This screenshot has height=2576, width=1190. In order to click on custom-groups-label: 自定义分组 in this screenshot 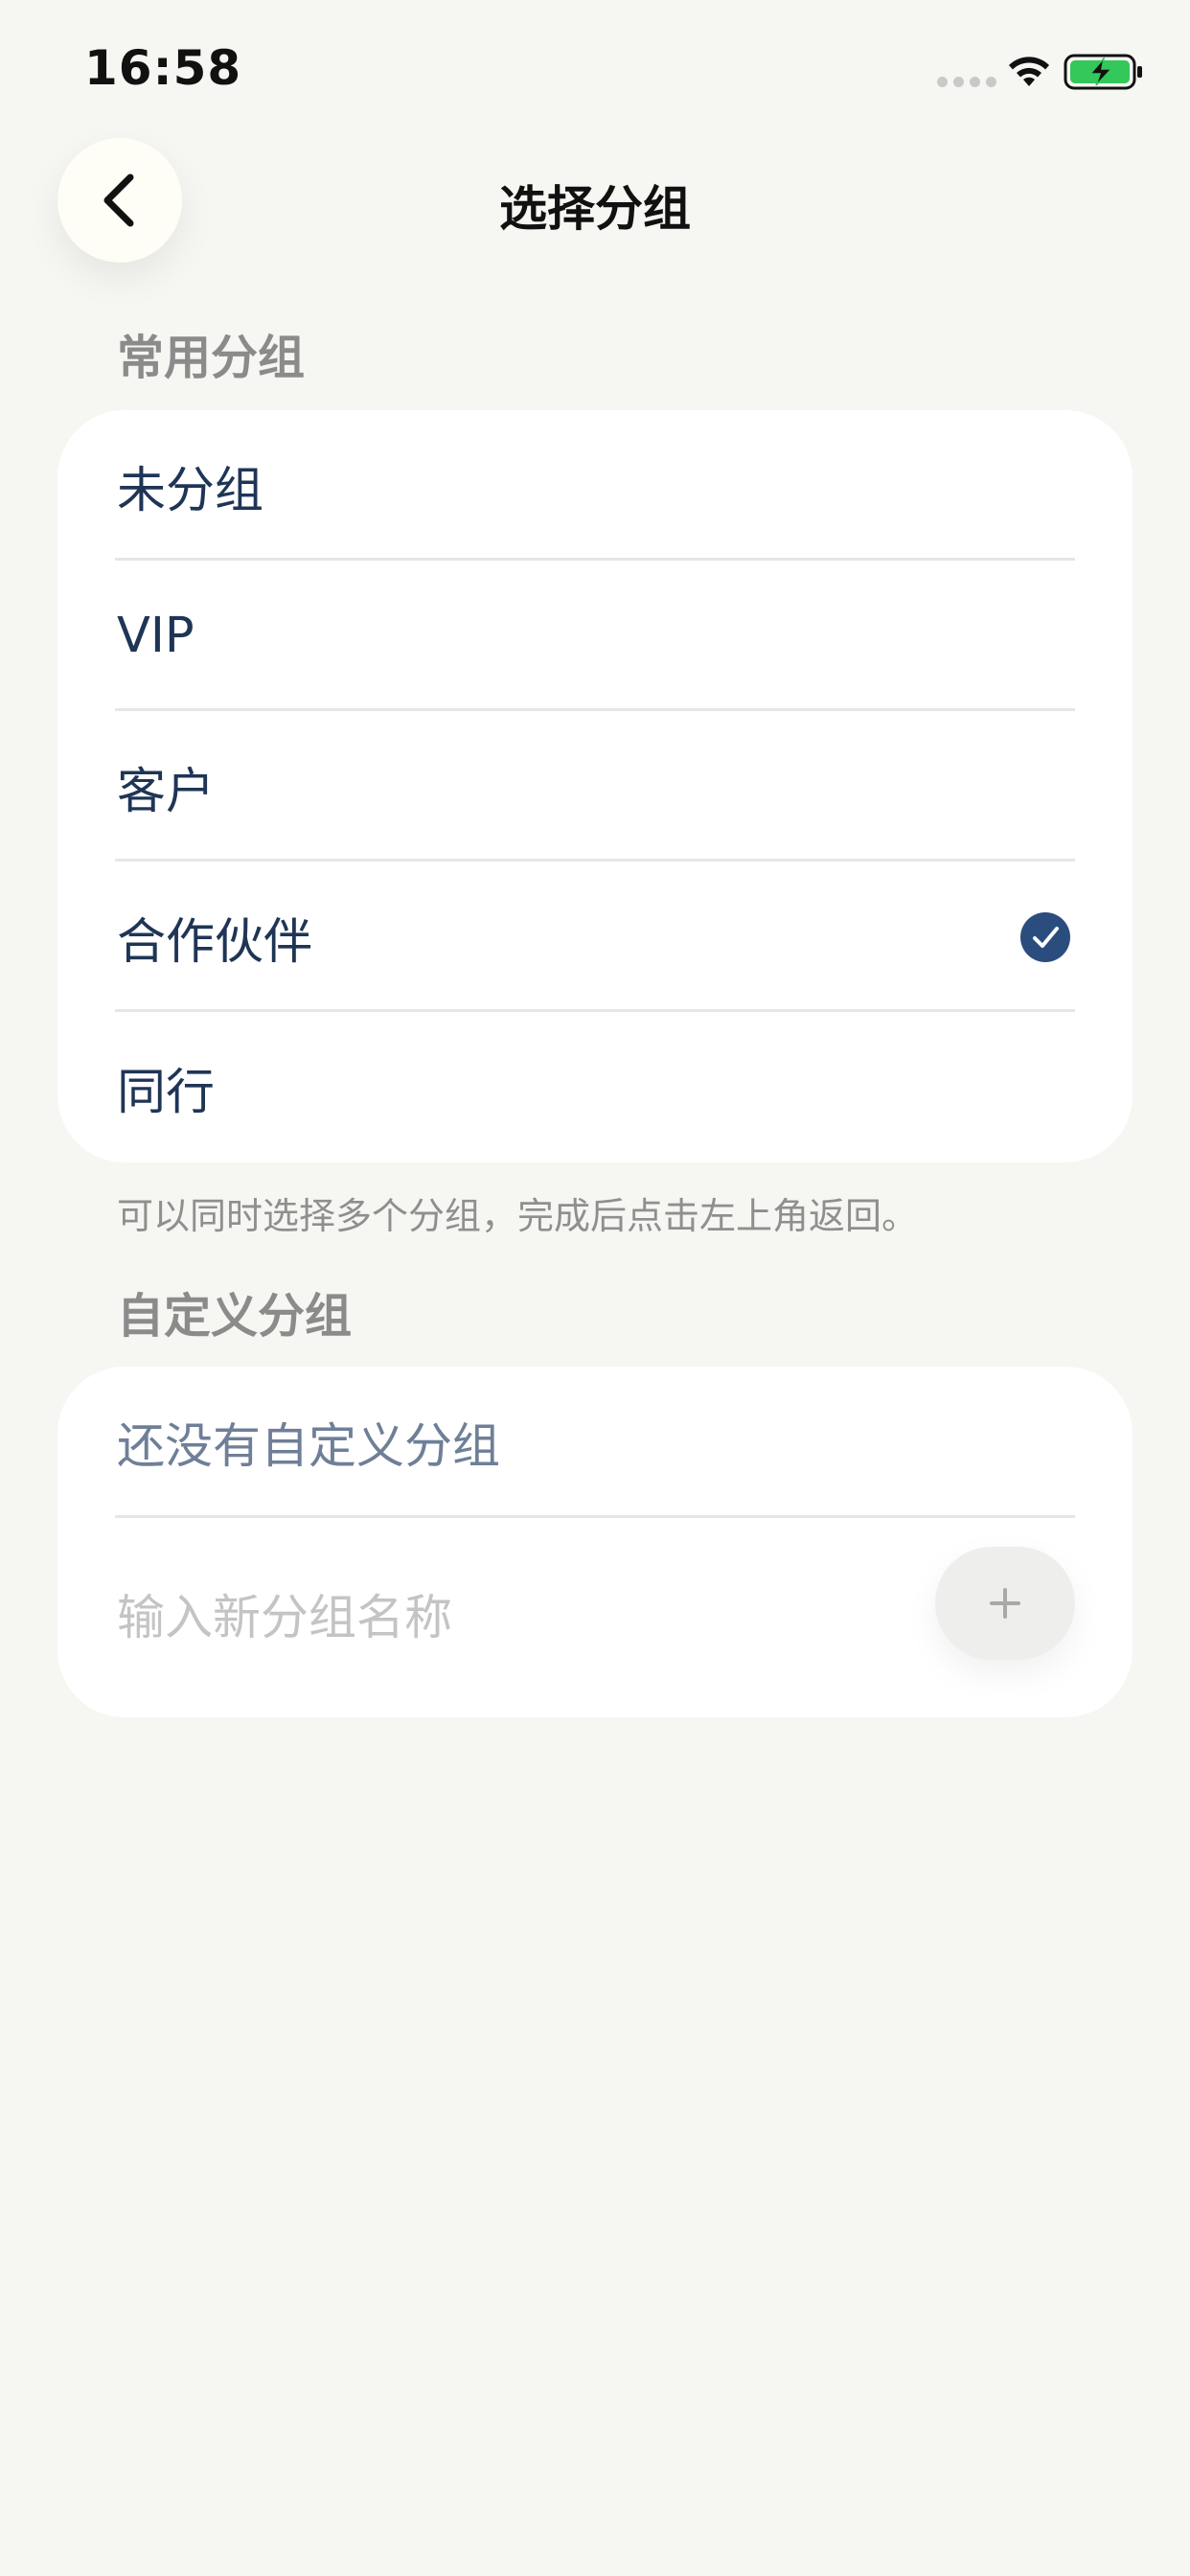, I will do `click(235, 1316)`.